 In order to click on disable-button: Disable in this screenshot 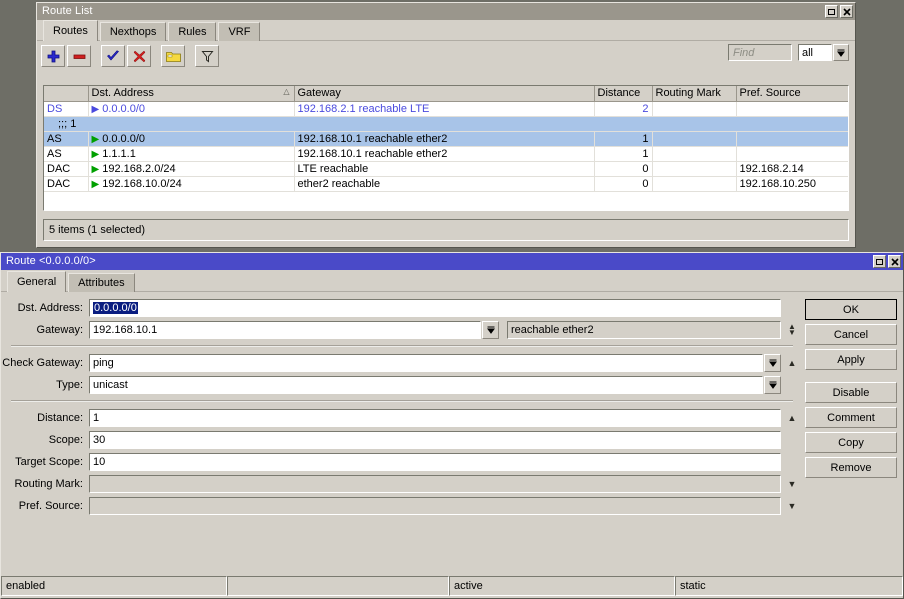, I will do `click(851, 392)`.